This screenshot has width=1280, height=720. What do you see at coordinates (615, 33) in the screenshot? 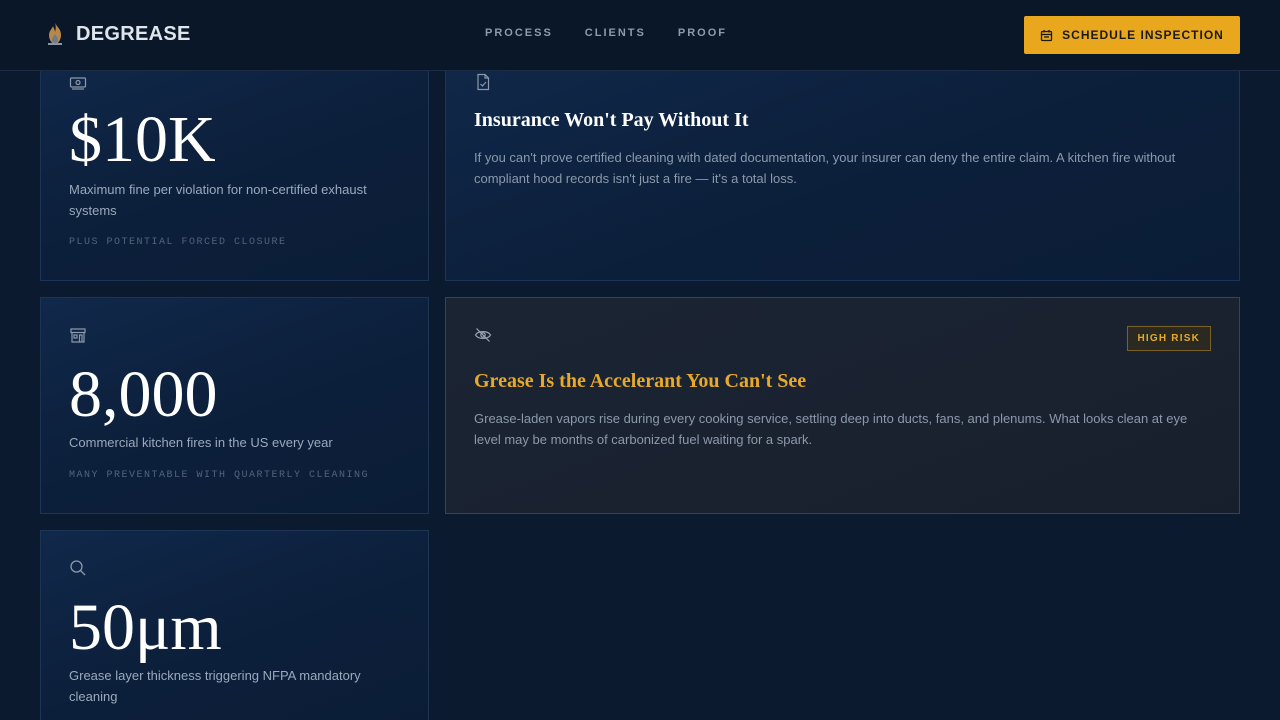
I see `nav-link-clients: CLIENTS` at bounding box center [615, 33].